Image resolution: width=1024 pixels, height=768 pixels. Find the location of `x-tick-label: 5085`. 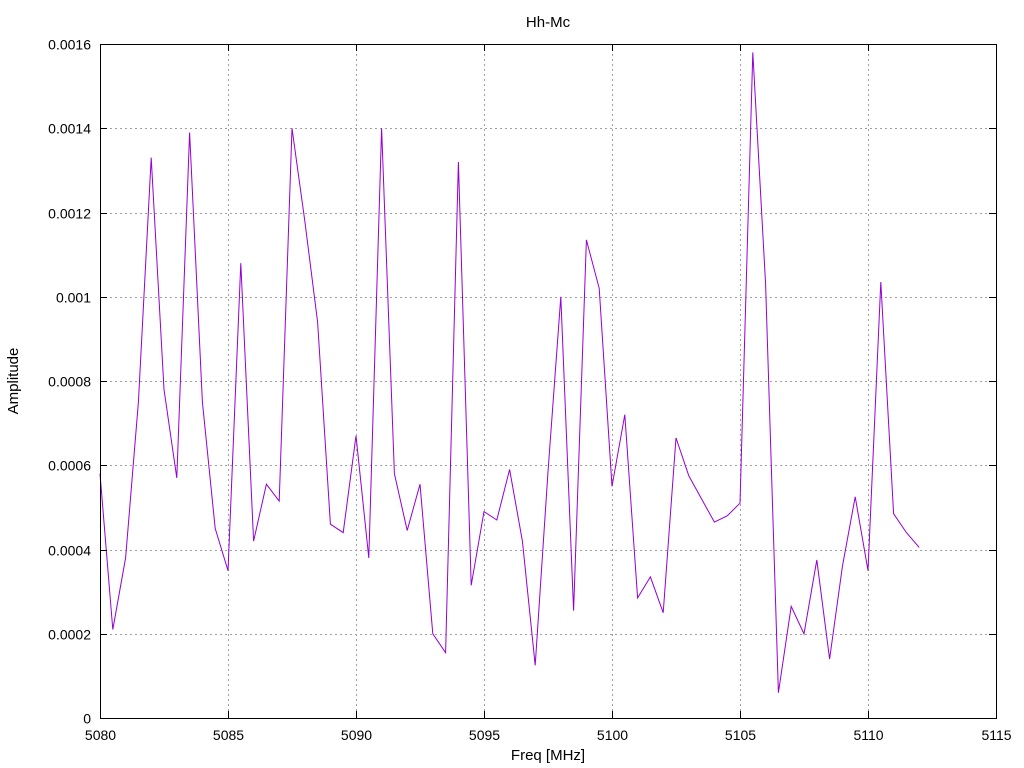

x-tick-label: 5085 is located at coordinates (228, 735).